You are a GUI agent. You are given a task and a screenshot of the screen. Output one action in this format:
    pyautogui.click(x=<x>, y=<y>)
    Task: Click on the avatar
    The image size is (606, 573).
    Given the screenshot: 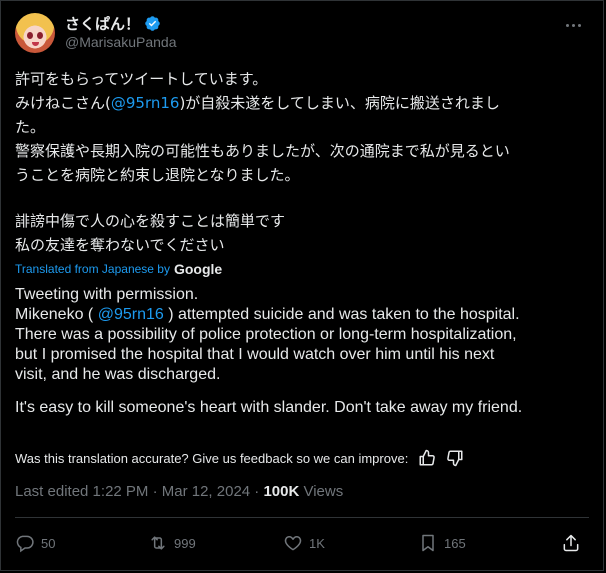 What is the action you would take?
    pyautogui.click(x=35, y=33)
    